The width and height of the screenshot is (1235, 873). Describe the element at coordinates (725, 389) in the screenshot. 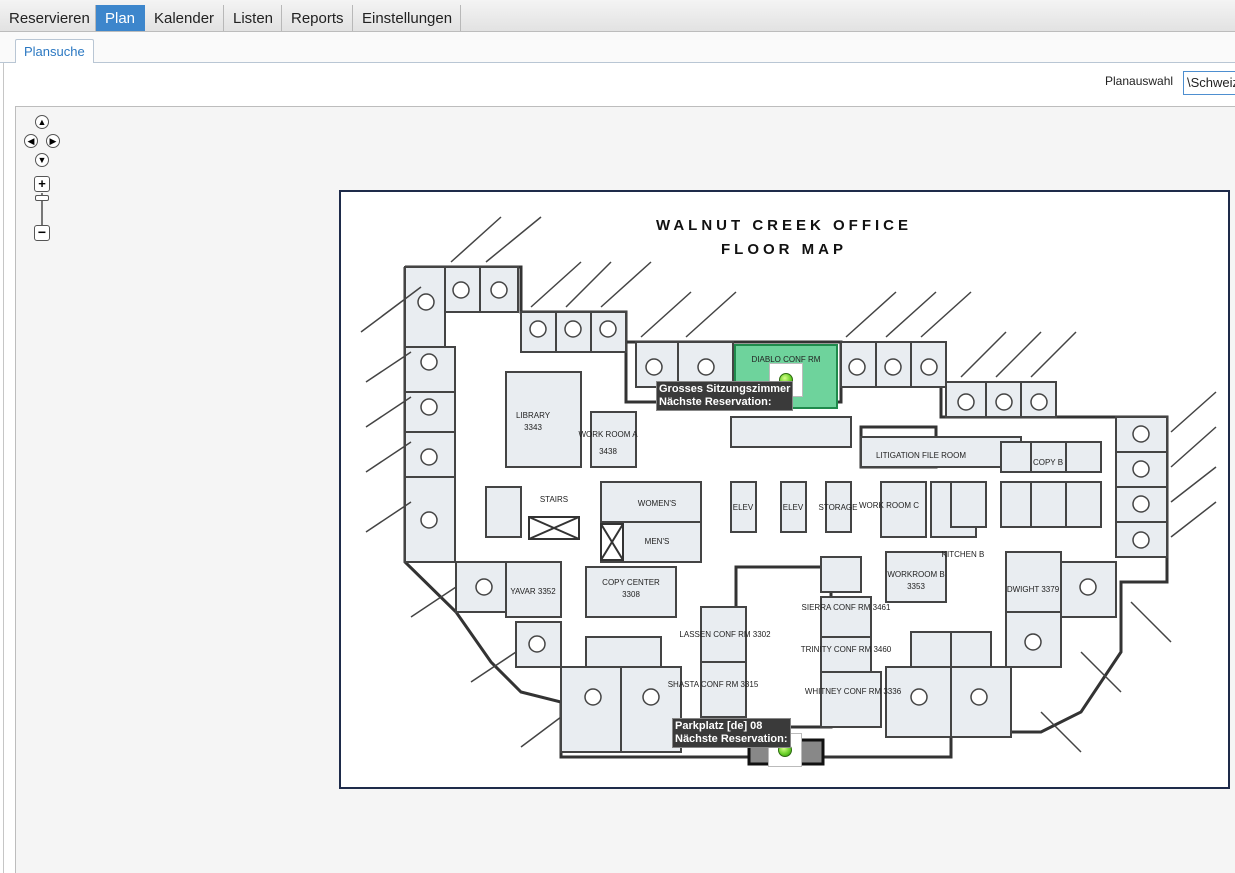

I see `tooltip-room-name: Grosses Sitzungszimmer` at that location.